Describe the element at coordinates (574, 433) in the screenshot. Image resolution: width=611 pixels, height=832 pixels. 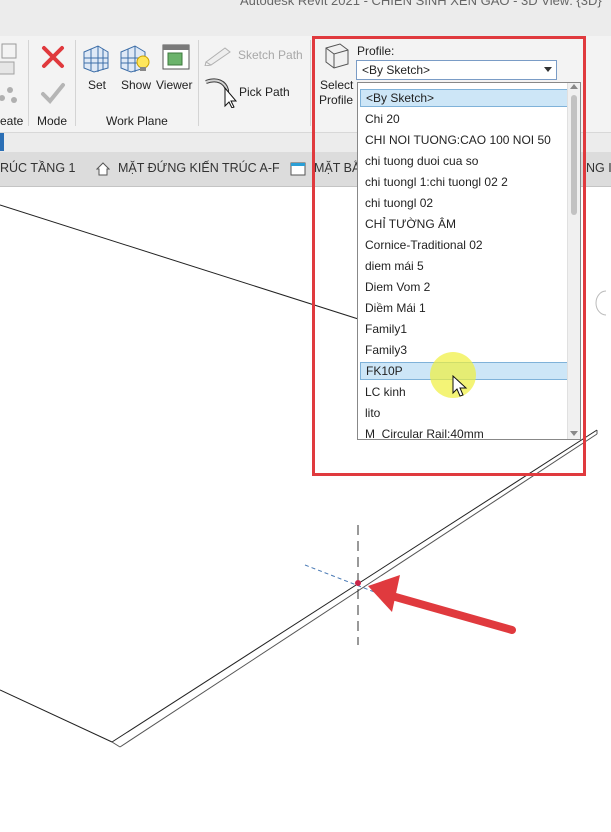
I see `scroll-down-icon` at that location.